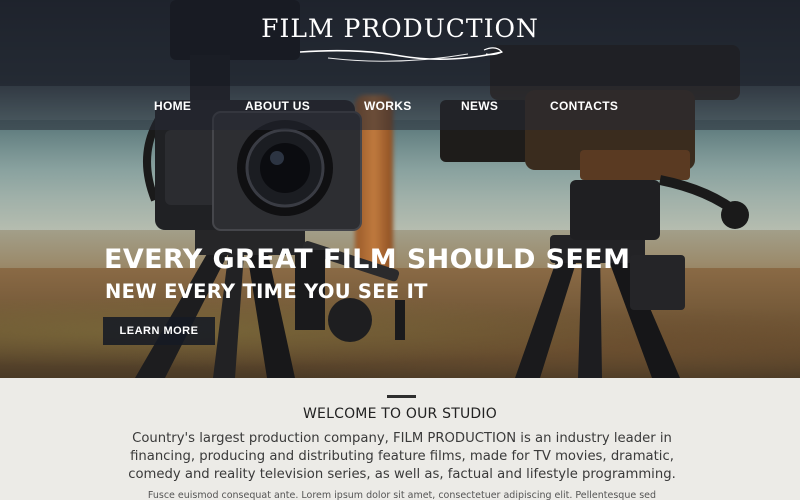 This screenshot has height=500, width=800. What do you see at coordinates (401, 54) in the screenshot?
I see `logo-swash-ornament-icon` at bounding box center [401, 54].